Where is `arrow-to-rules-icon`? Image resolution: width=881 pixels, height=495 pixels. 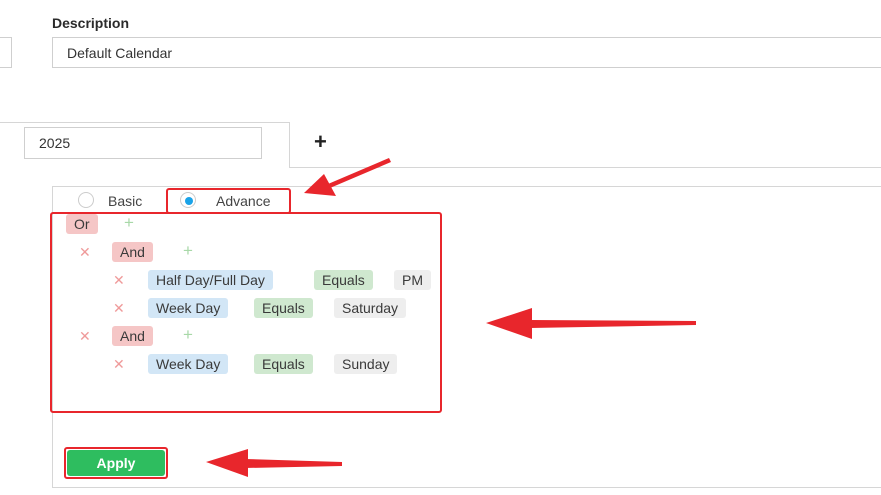
arrow-to-rules-icon is located at coordinates (591, 323).